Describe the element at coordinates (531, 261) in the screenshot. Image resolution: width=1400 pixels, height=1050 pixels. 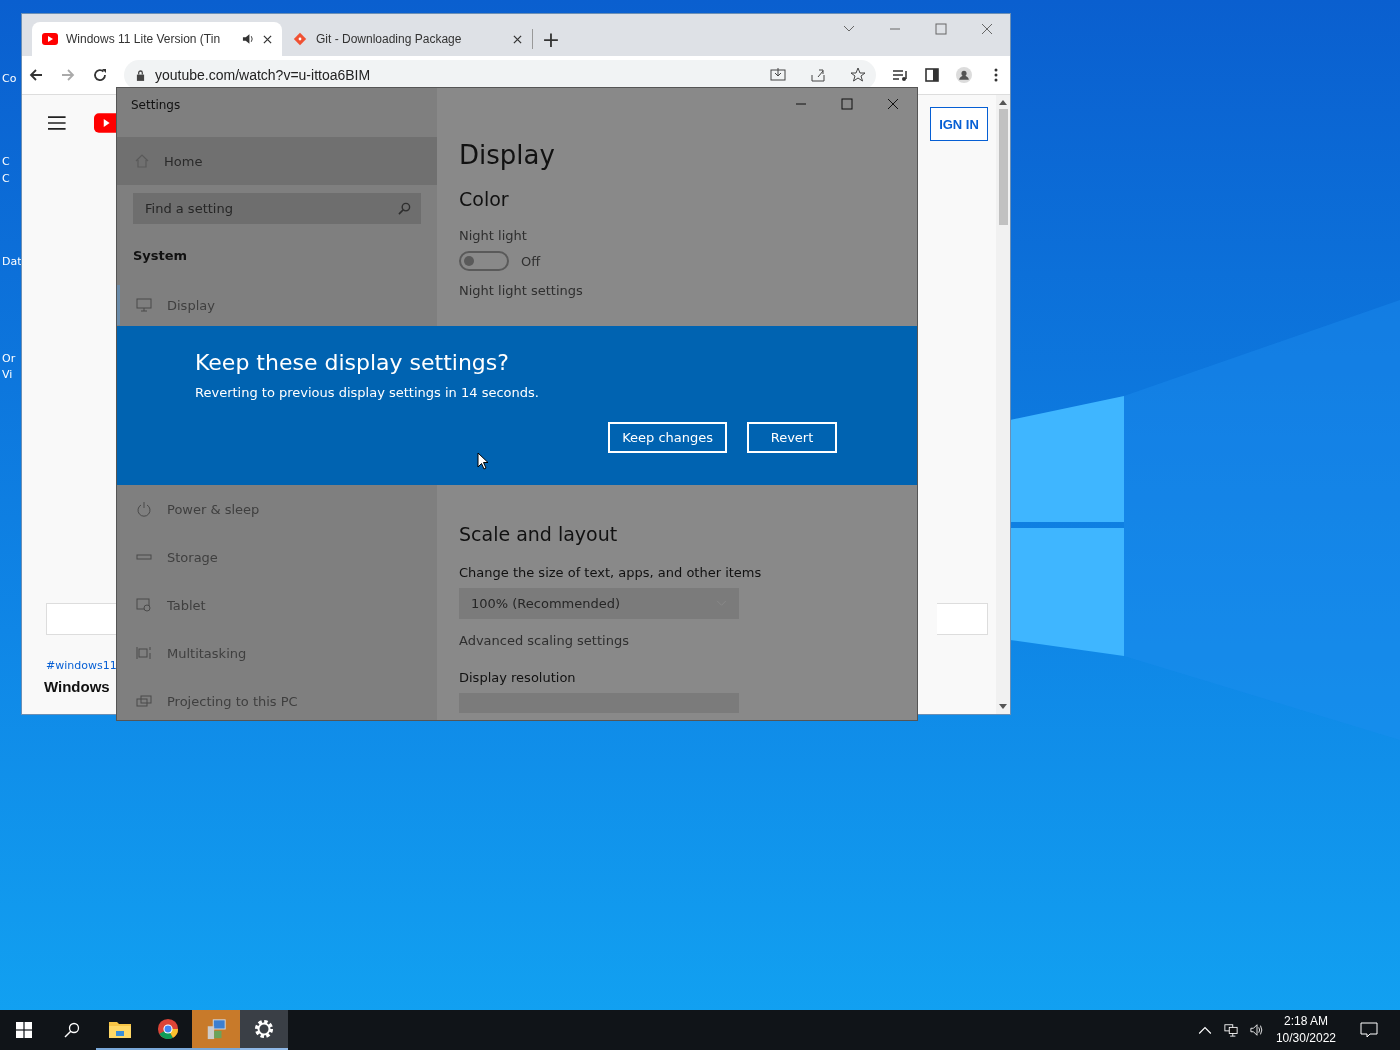
I see `toggle-state: Off` at that location.